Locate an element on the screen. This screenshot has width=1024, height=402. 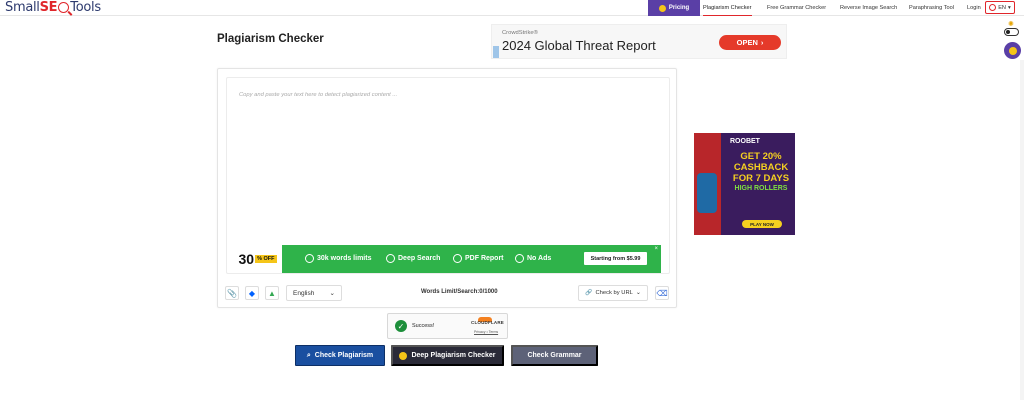
word-limit-counter: Words Limit/Search:0/1000 is located at coordinates (459, 292).